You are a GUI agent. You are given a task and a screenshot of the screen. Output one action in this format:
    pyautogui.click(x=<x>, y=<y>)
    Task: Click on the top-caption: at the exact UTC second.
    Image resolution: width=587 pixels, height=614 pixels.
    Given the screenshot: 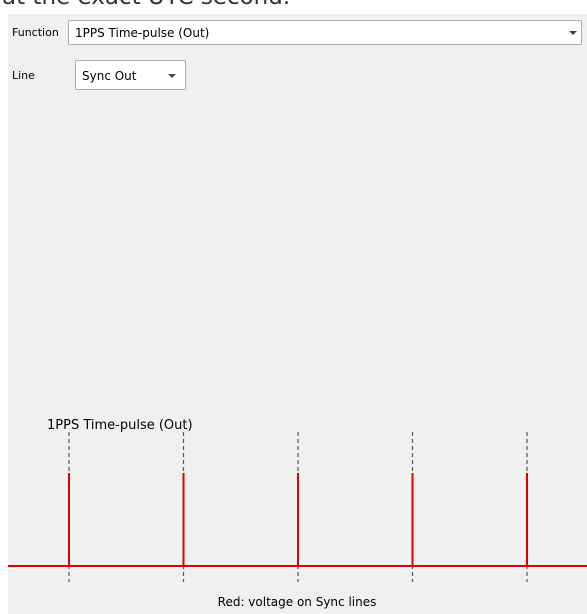 What is the action you would take?
    pyautogui.click(x=146, y=5)
    